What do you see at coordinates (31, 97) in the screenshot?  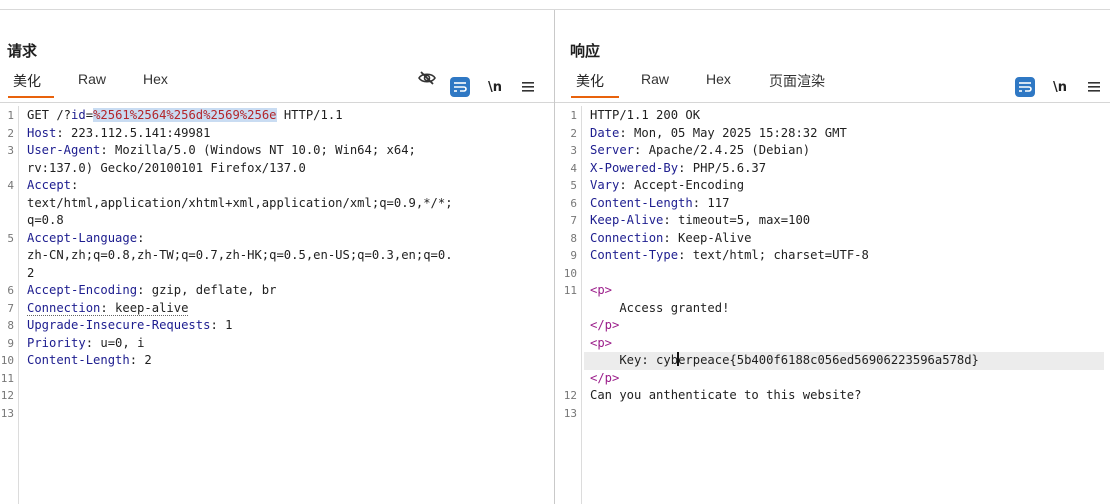 I see `request-active-tab-indicator` at bounding box center [31, 97].